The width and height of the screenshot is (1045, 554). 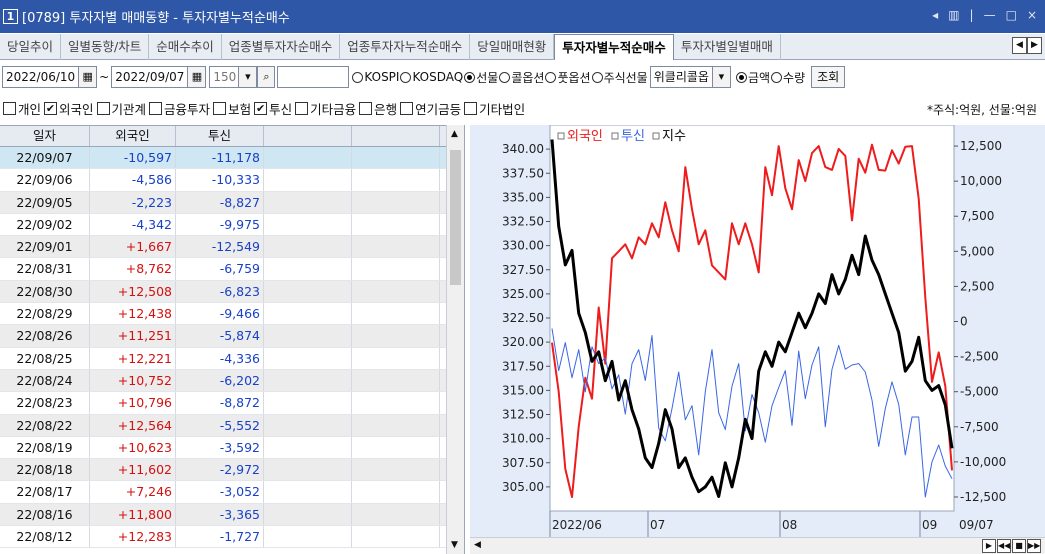 I want to click on chart-horizontal-scrollbar: ◀ ▶ ◀◀ ■ ▶▶, so click(x=757, y=545).